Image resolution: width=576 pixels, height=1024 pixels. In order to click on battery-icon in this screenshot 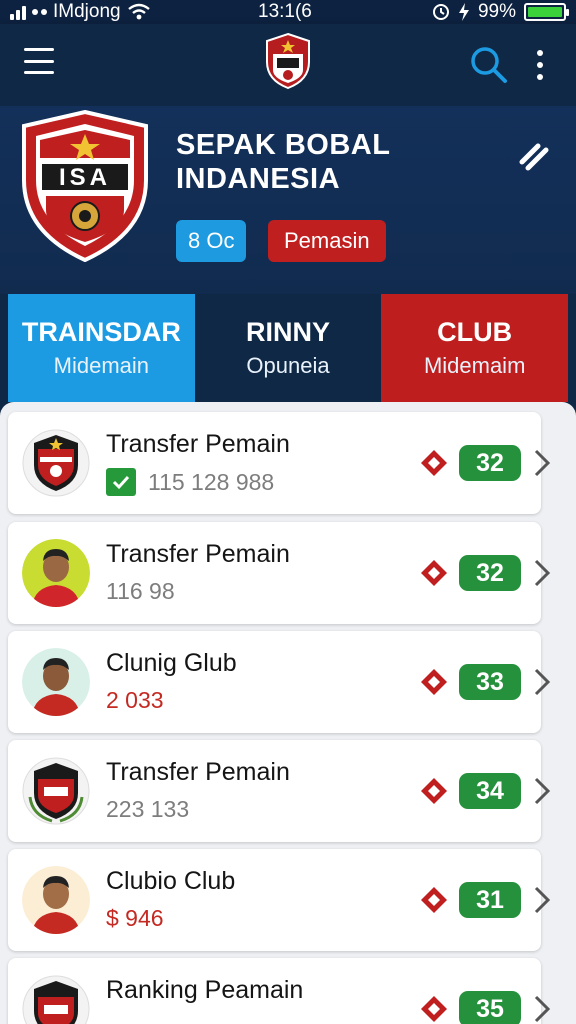, I will do `click(546, 12)`.